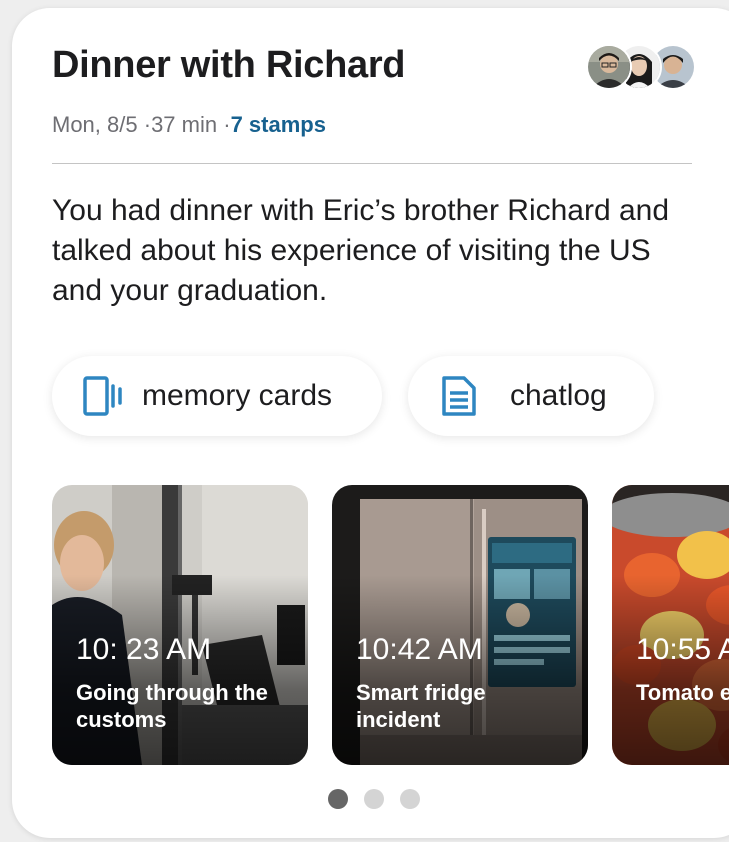  What do you see at coordinates (338, 799) in the screenshot?
I see `pagination-dot-active` at bounding box center [338, 799].